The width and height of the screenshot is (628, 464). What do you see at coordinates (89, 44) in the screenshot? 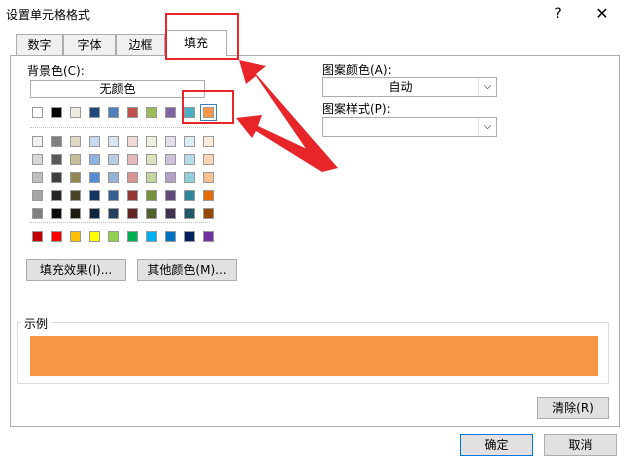
I see `tab-font: 字体` at bounding box center [89, 44].